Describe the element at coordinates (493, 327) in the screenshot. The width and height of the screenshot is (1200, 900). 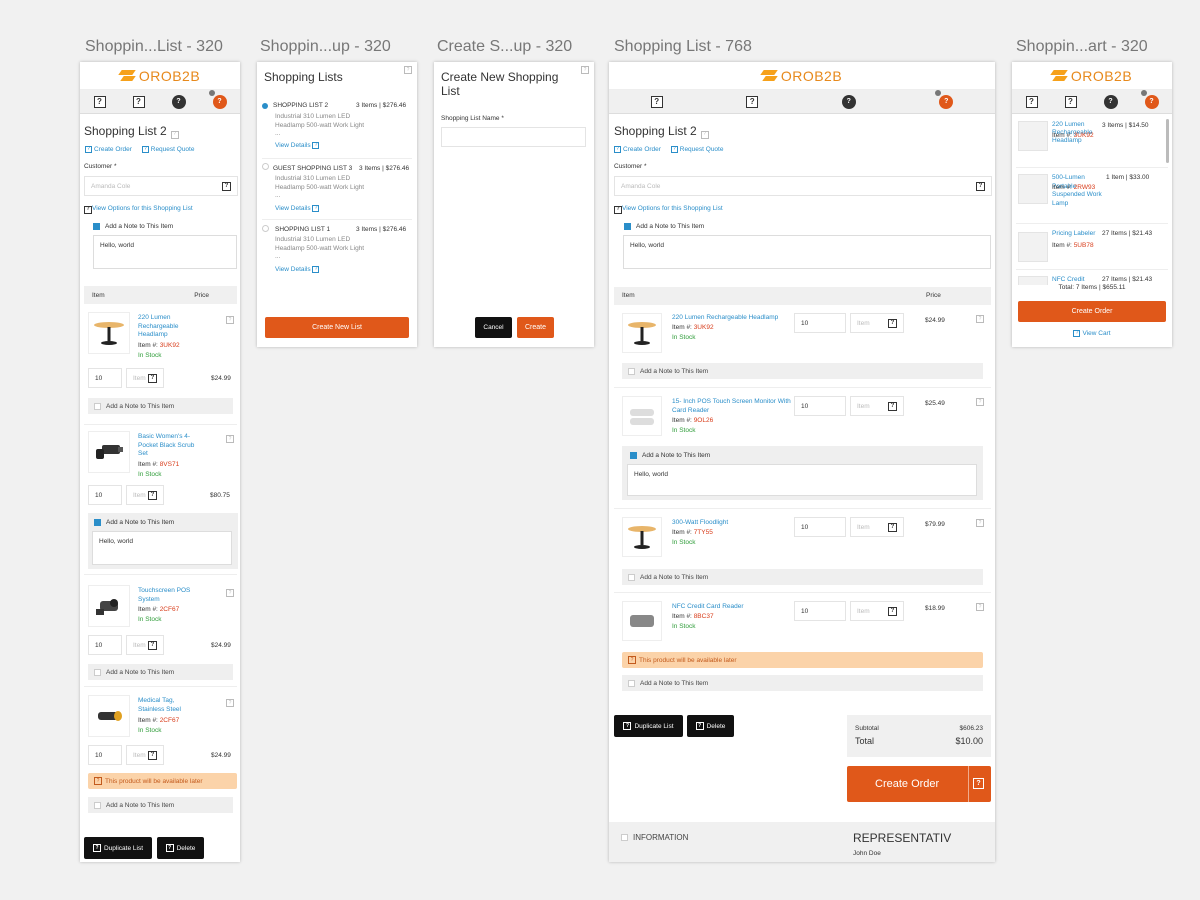
I see `cancel-button: Cancel` at that location.